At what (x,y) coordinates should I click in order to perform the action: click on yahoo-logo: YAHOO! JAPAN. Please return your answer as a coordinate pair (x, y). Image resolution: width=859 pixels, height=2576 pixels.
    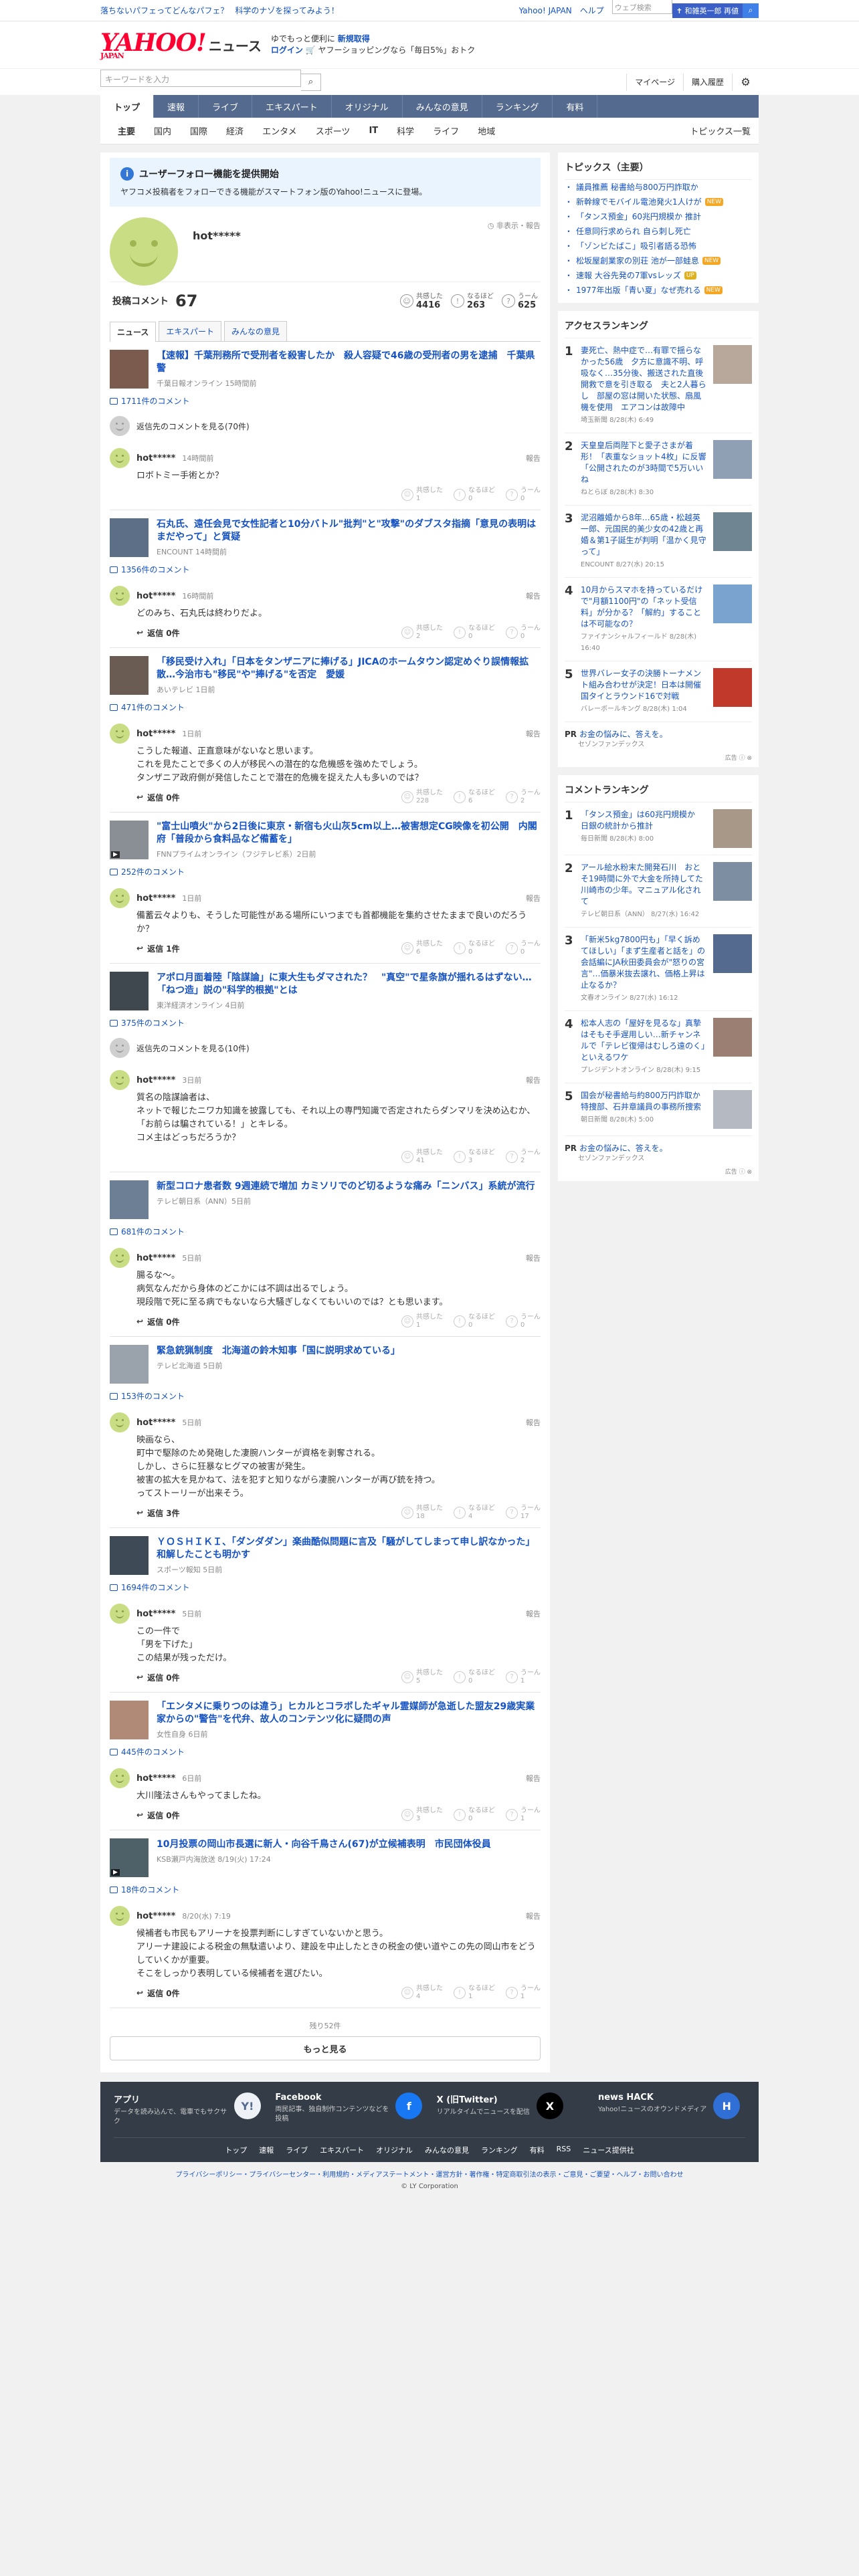
    Looking at the image, I should click on (153, 45).